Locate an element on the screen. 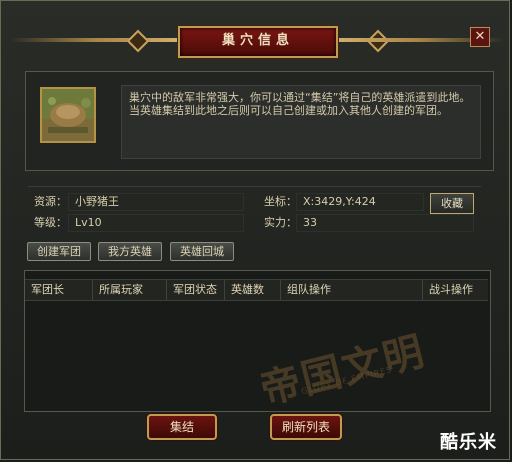 This screenshot has height=462, width=512. refresh-list-button: 刷新列表 is located at coordinates (306, 427).